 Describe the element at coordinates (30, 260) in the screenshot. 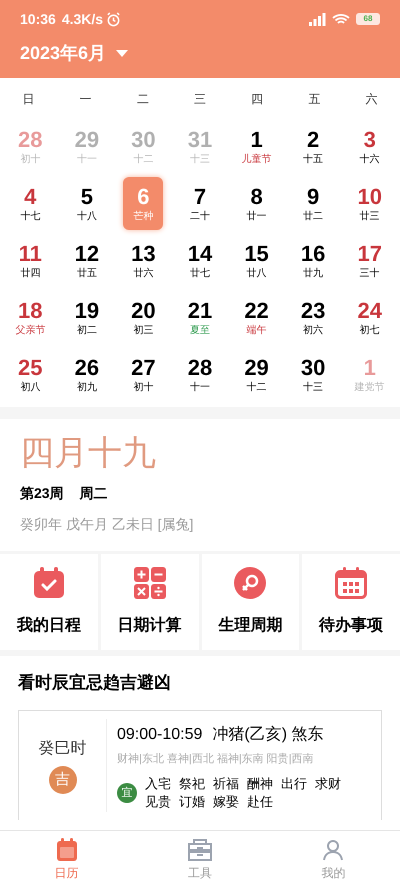

I see `day-cell: 11 廿四` at that location.